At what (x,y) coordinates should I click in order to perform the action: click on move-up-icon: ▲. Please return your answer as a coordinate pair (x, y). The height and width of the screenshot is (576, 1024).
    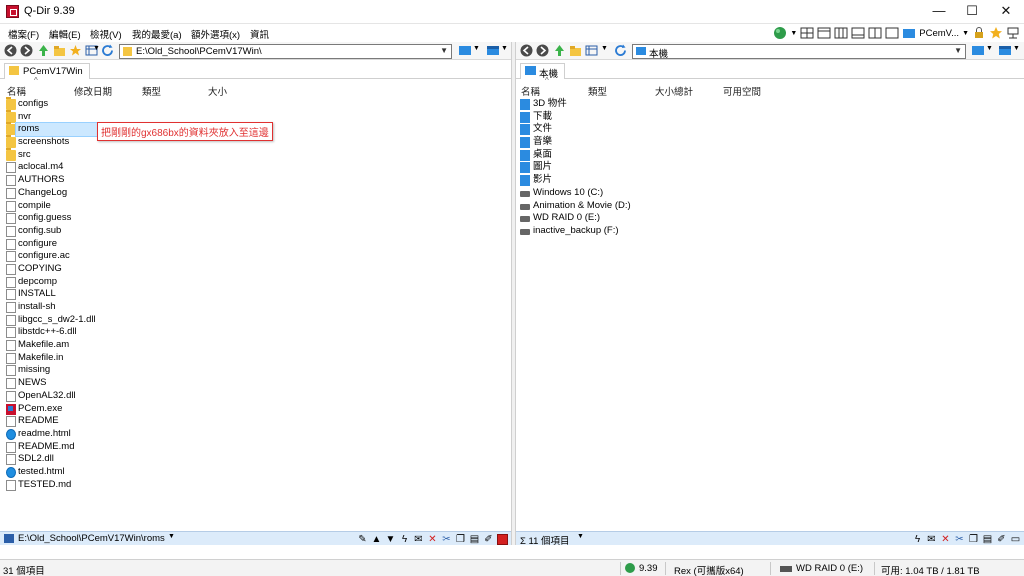
    Looking at the image, I should click on (376, 539).